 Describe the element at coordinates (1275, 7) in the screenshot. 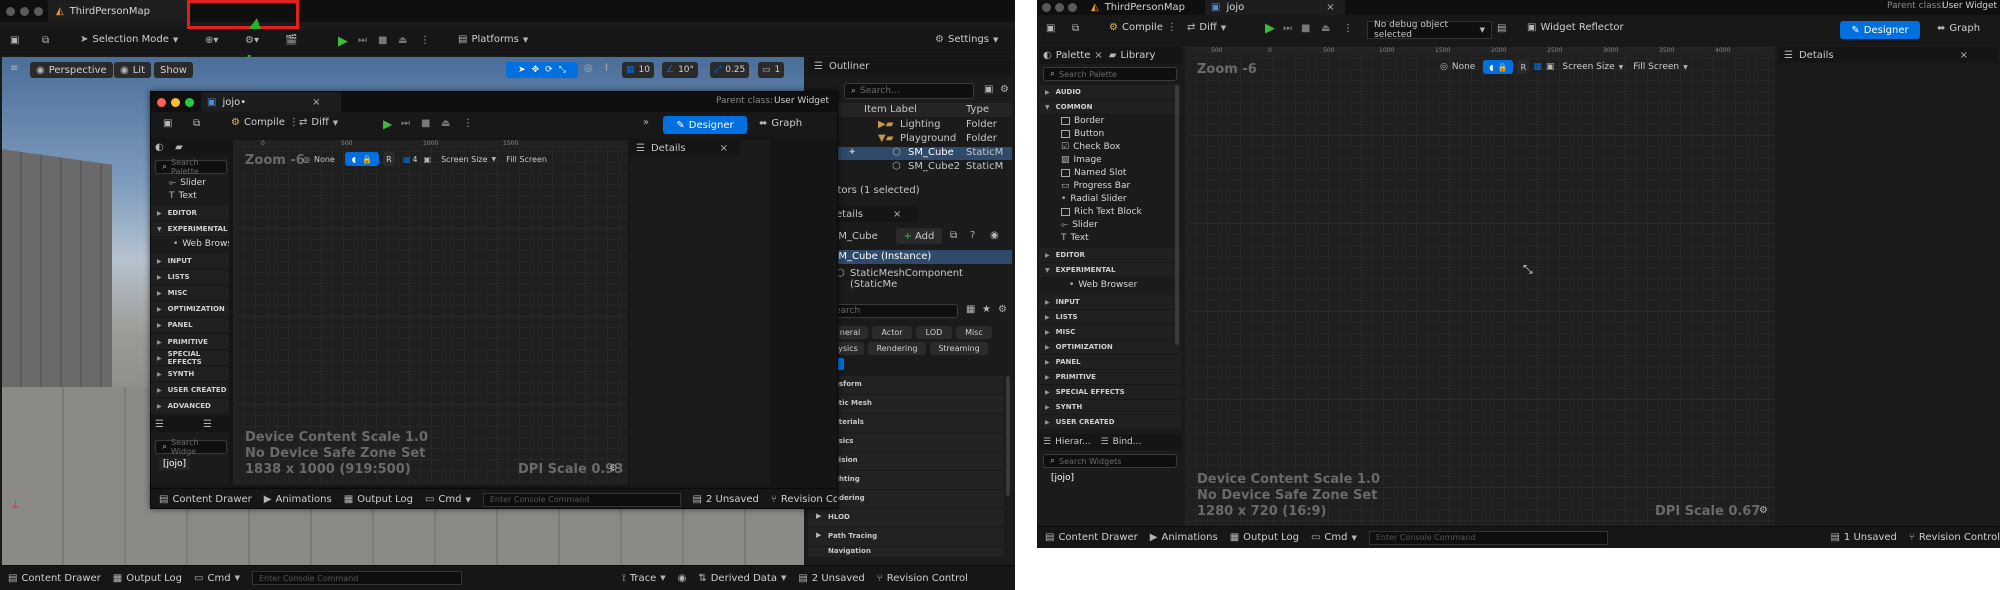

I see `tab-jojo: ▣ jojo ×` at that location.